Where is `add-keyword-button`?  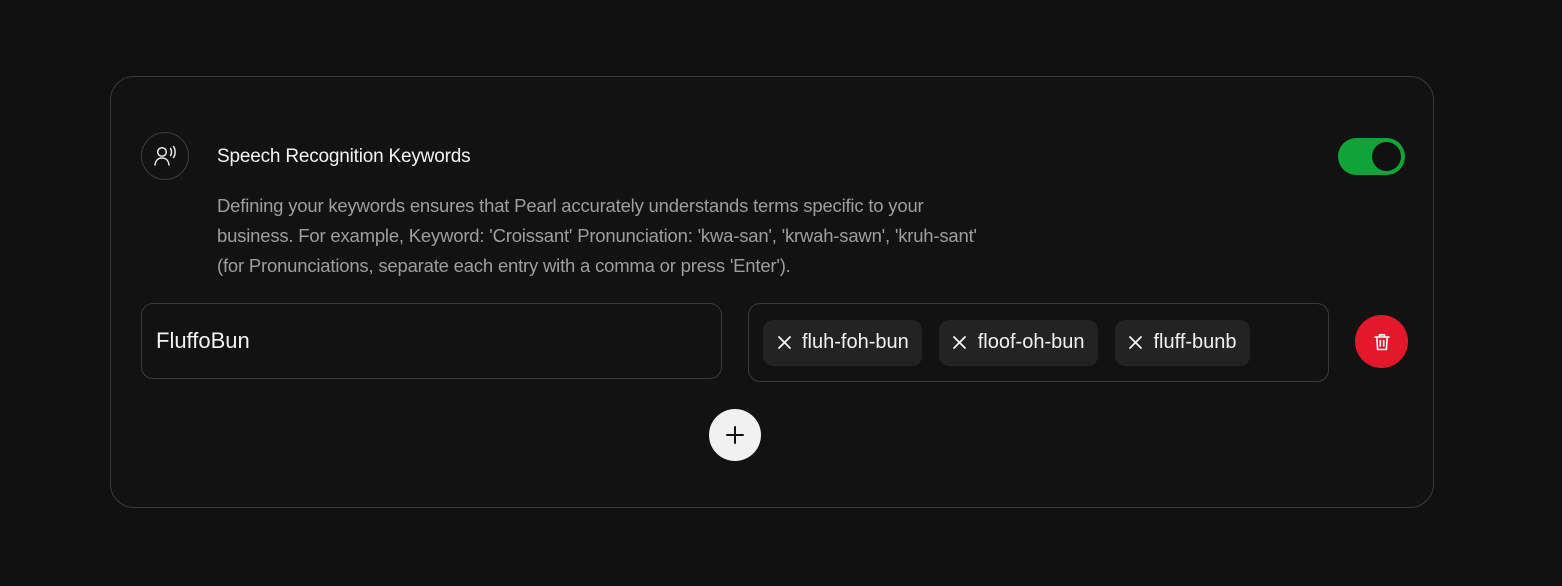 add-keyword-button is located at coordinates (735, 435).